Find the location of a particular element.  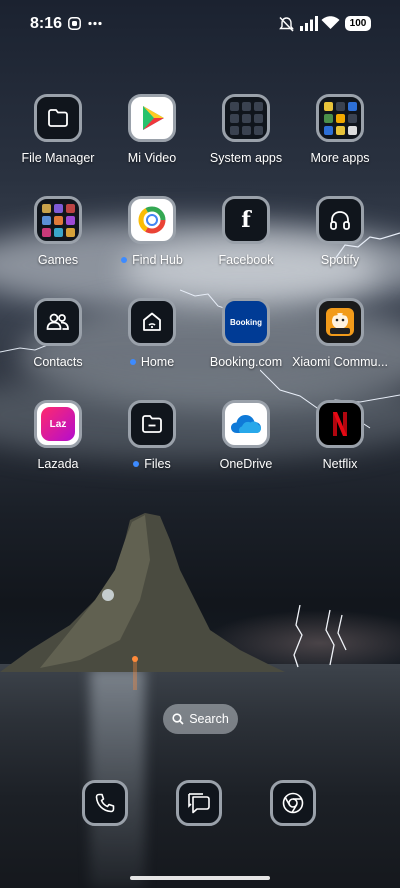

app-files: Files is located at coordinates (152, 445).